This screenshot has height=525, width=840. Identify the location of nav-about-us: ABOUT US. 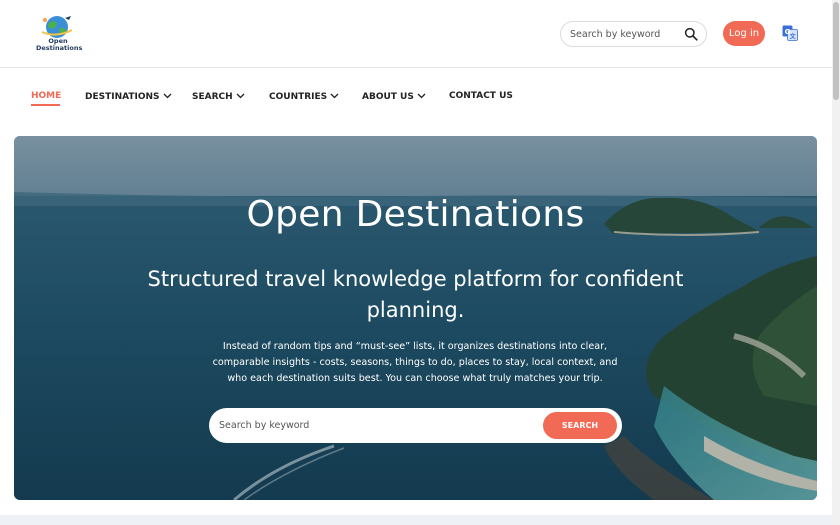
(394, 97).